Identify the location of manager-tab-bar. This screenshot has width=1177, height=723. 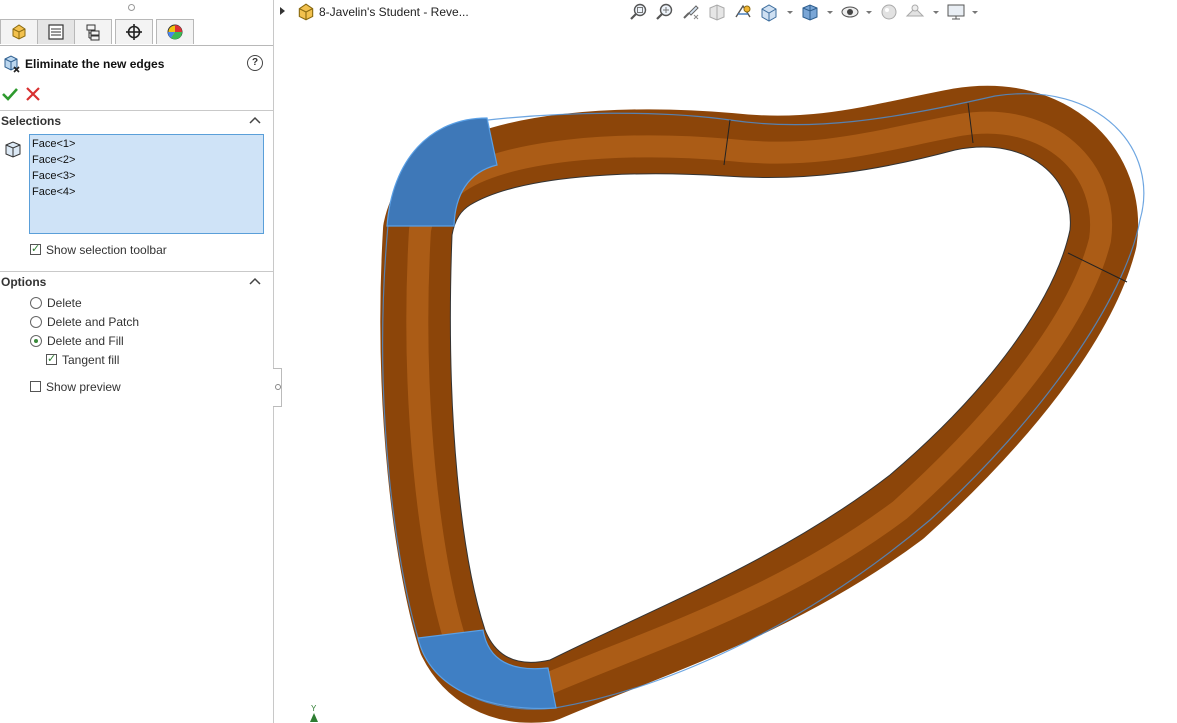
(136, 32).